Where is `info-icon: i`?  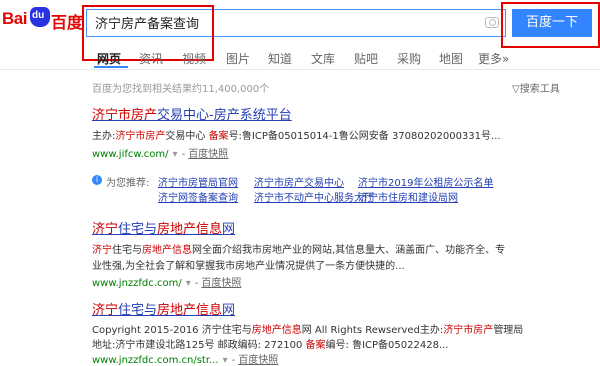 info-icon: i is located at coordinates (97, 180).